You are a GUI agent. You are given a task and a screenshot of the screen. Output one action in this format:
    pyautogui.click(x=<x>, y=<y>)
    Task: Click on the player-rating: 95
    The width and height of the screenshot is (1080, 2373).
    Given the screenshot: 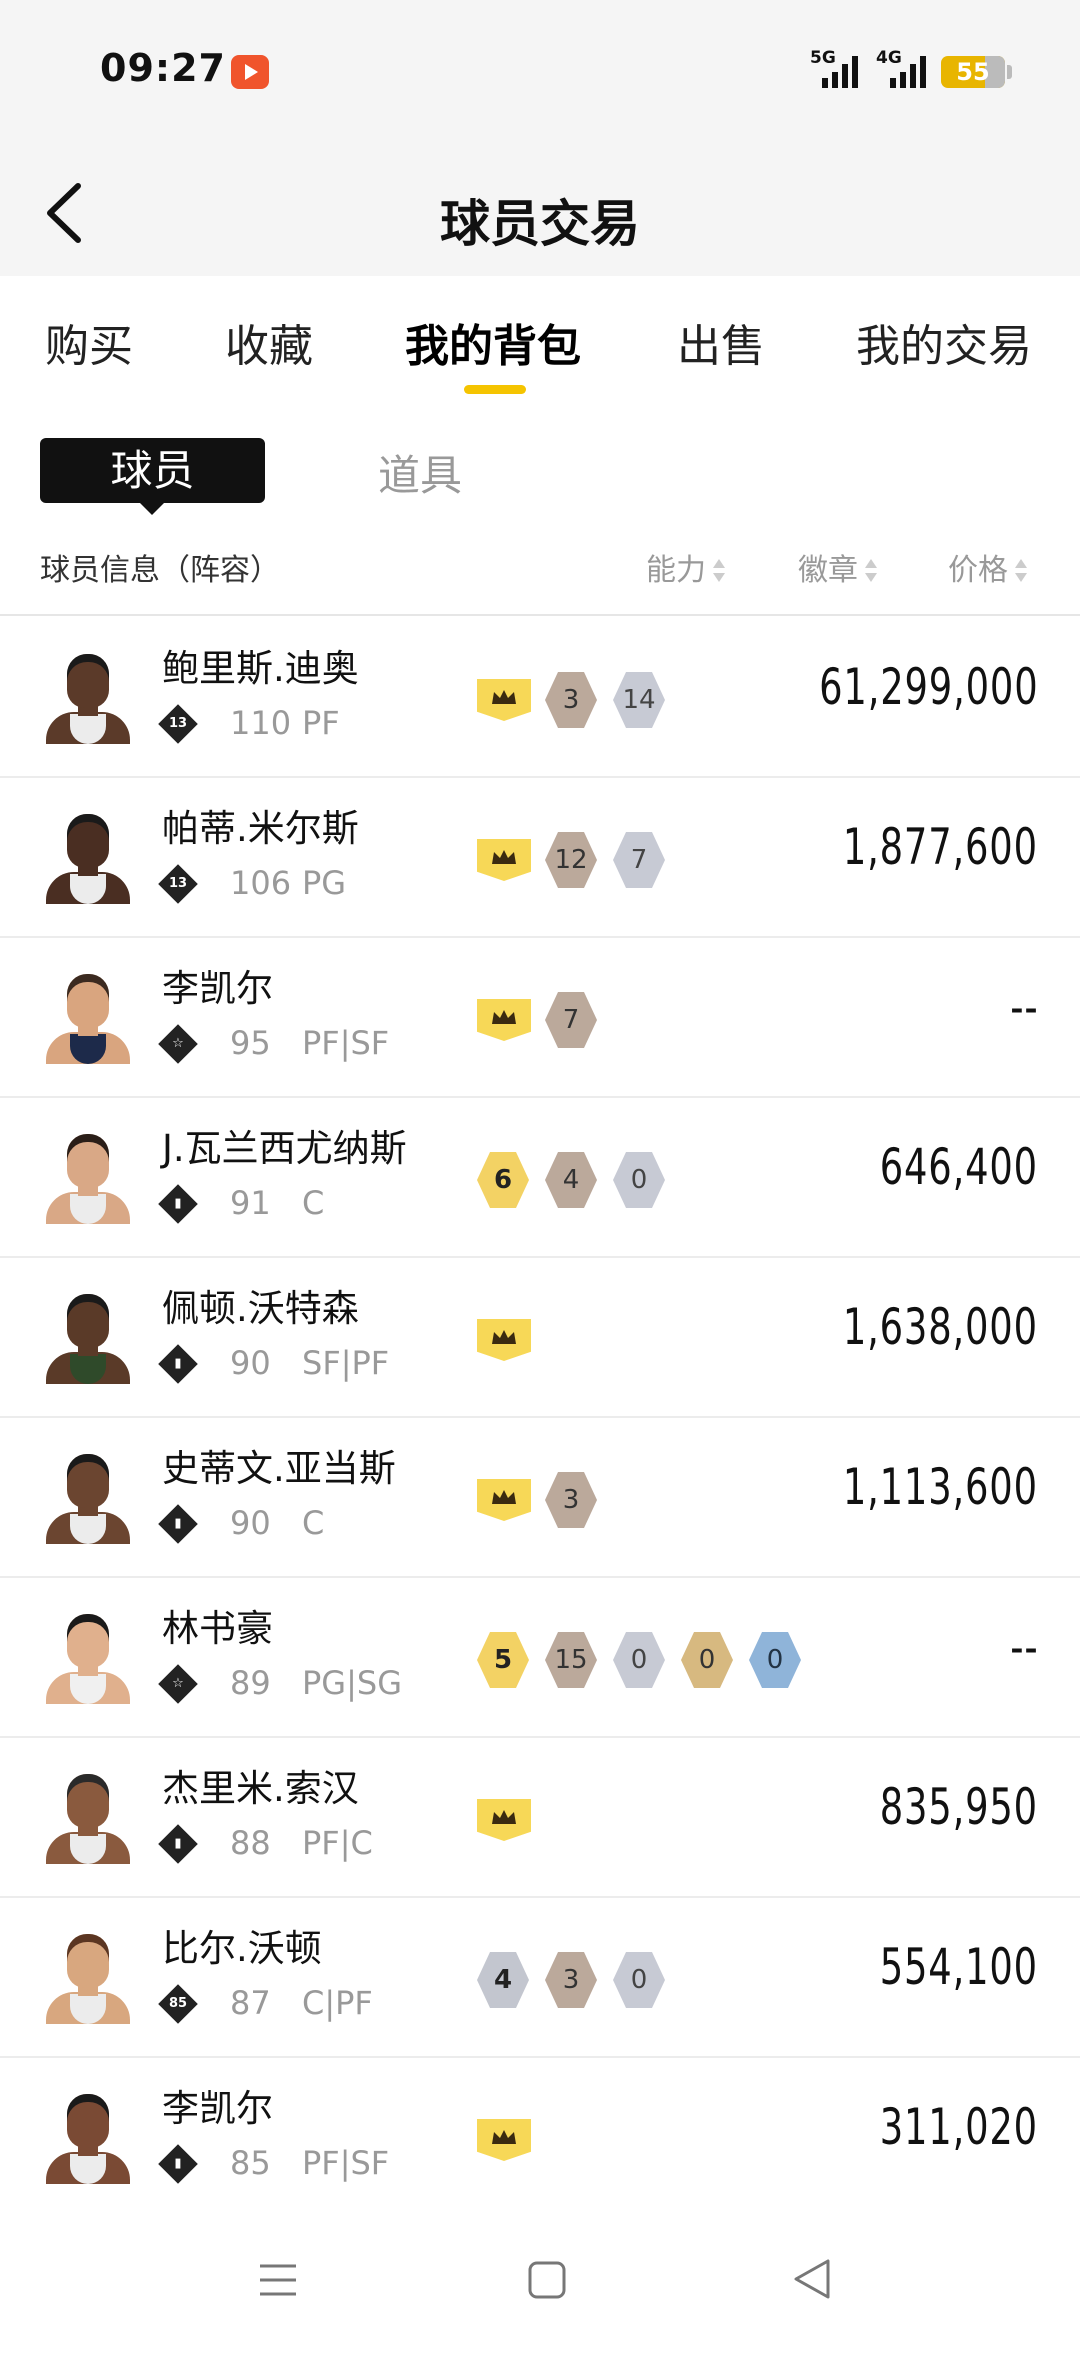 What is the action you would take?
    pyautogui.click(x=250, y=1043)
    